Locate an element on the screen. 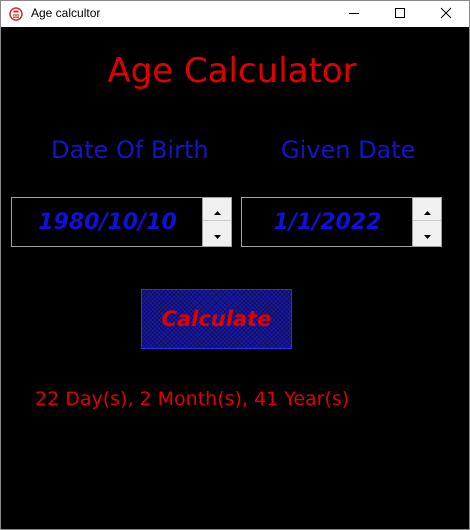 The width and height of the screenshot is (470, 530). date-of-birth-value: 1980/10/10 is located at coordinates (107, 222).